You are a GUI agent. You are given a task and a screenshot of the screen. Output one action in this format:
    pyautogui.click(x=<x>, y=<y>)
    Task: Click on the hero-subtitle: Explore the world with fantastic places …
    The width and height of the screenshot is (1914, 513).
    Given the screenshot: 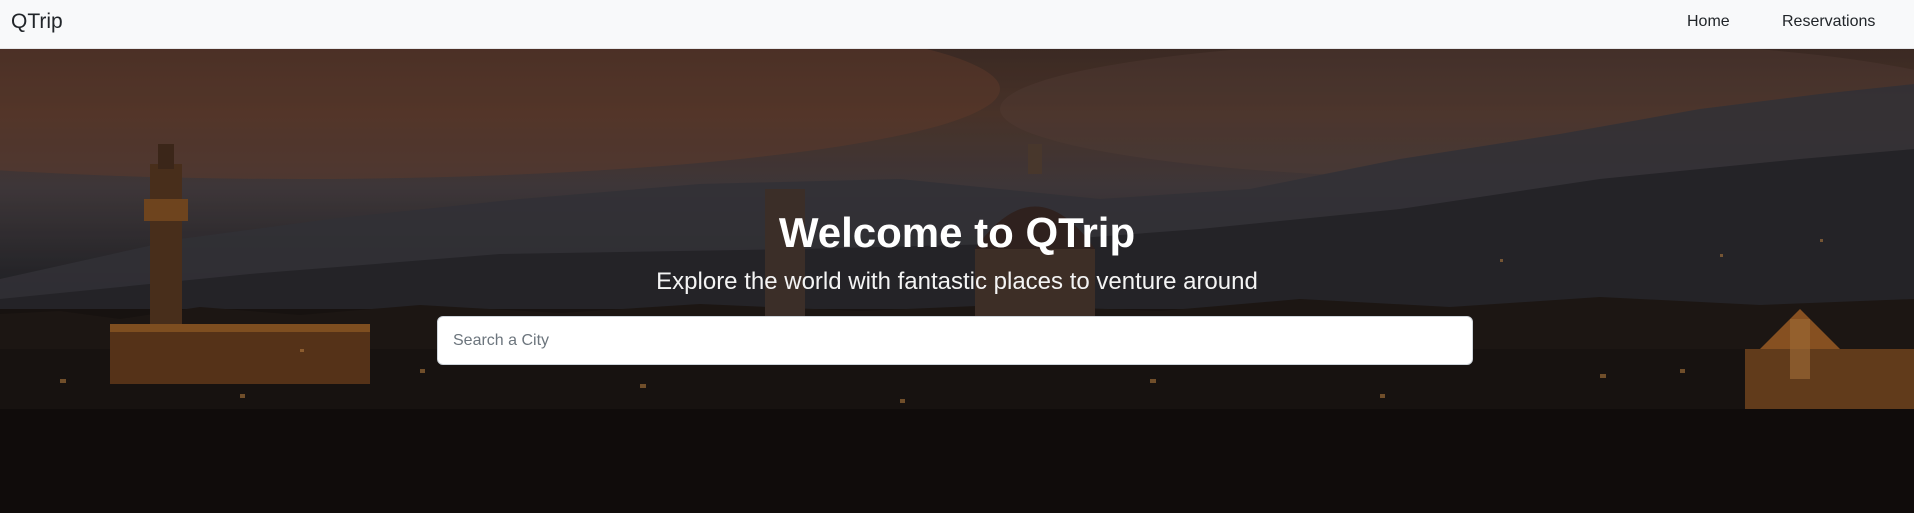 What is the action you would take?
    pyautogui.click(x=957, y=281)
    